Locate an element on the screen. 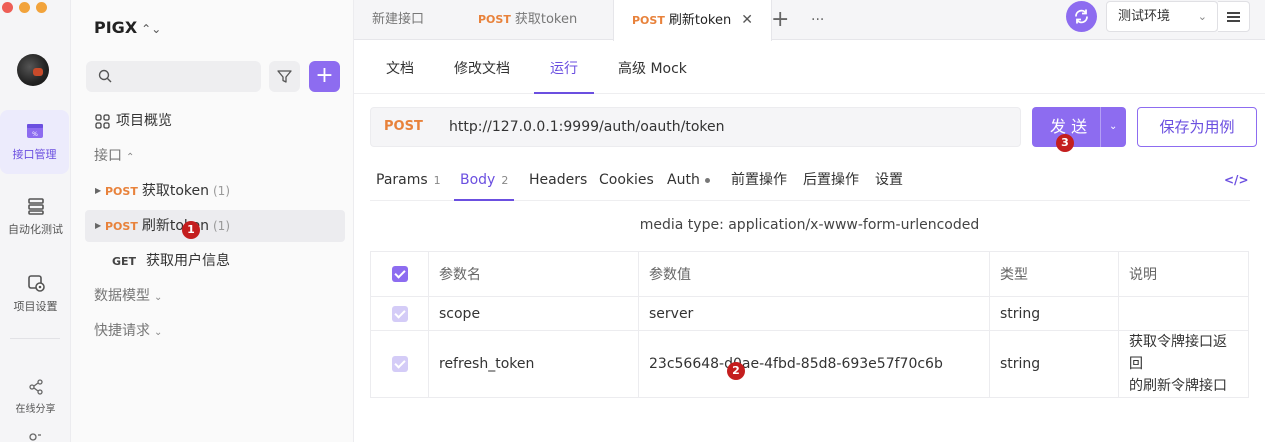 This screenshot has width=1265, height=442. column-header: 类型 is located at coordinates (1054, 274).